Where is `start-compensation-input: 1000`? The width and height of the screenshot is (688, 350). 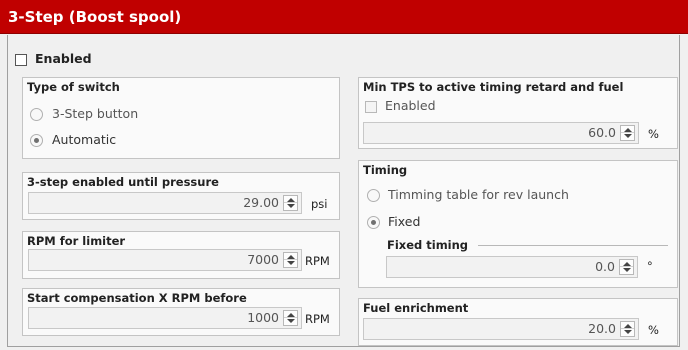
start-compensation-input: 1000 is located at coordinates (165, 318).